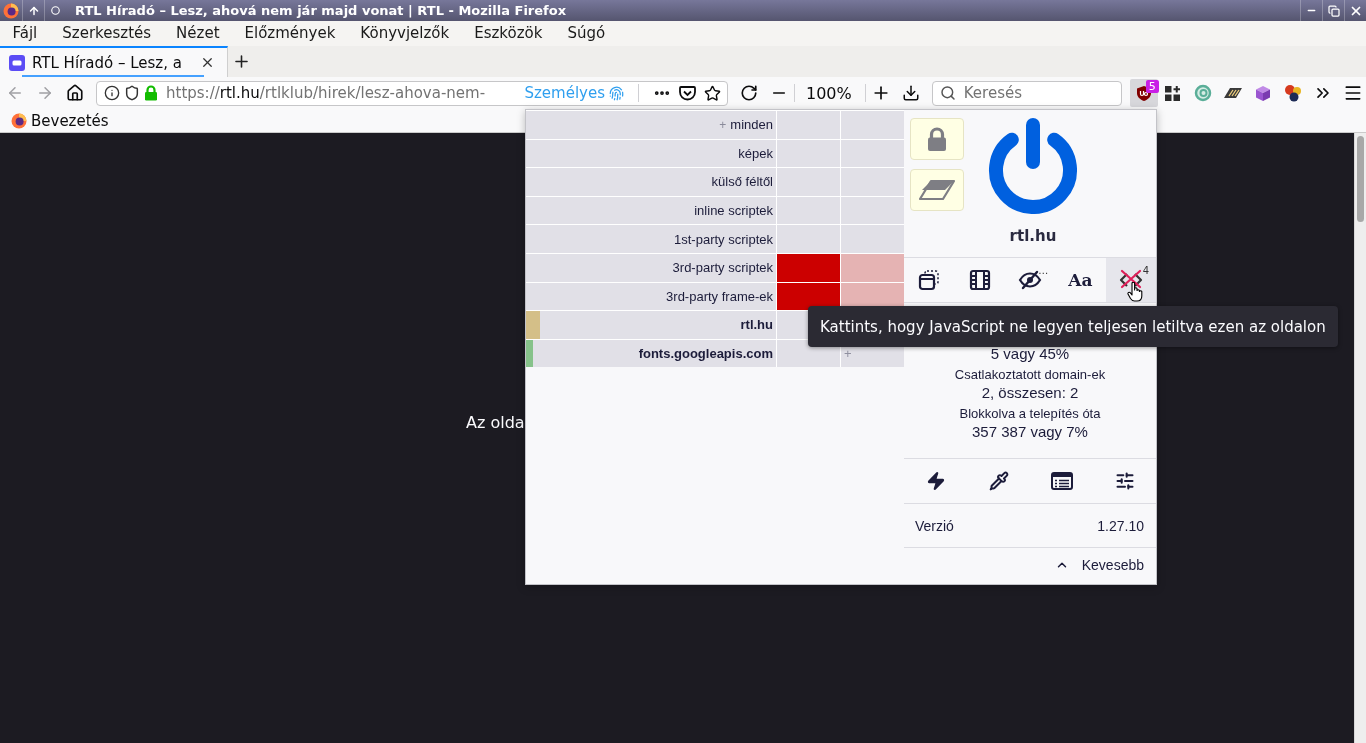 Image resolution: width=1366 pixels, height=743 pixels. I want to click on domain-label: fonts.googleapis.com, so click(705, 354).